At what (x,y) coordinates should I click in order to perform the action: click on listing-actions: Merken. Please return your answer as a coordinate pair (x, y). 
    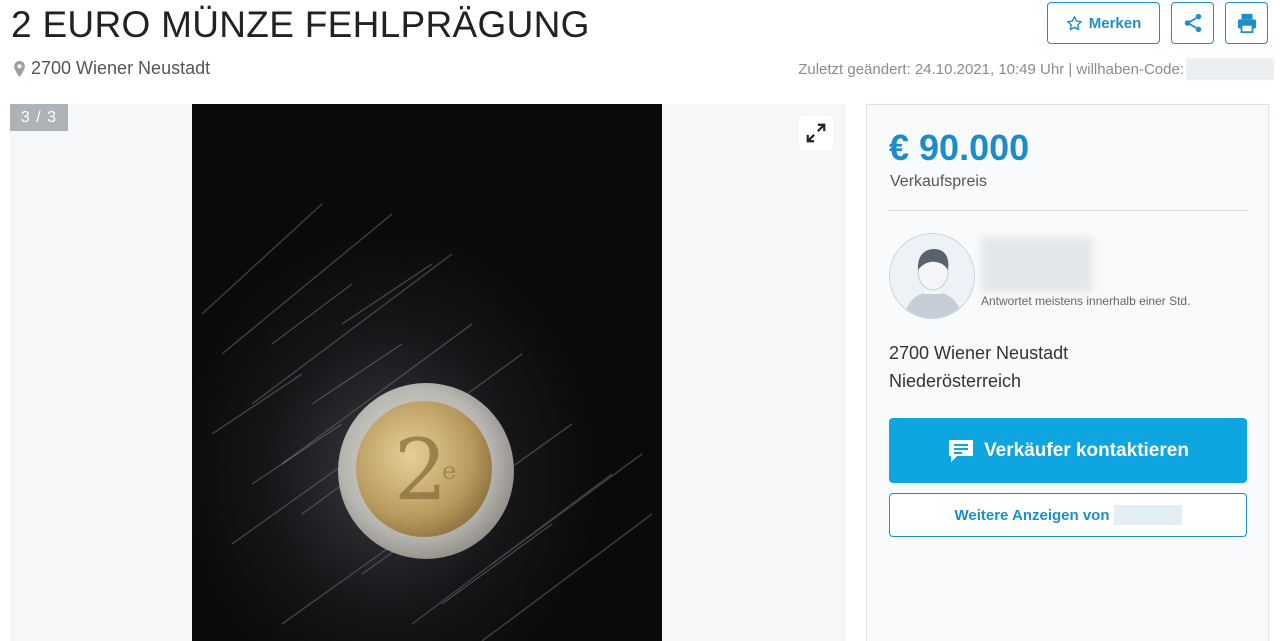
    Looking at the image, I should click on (1157, 23).